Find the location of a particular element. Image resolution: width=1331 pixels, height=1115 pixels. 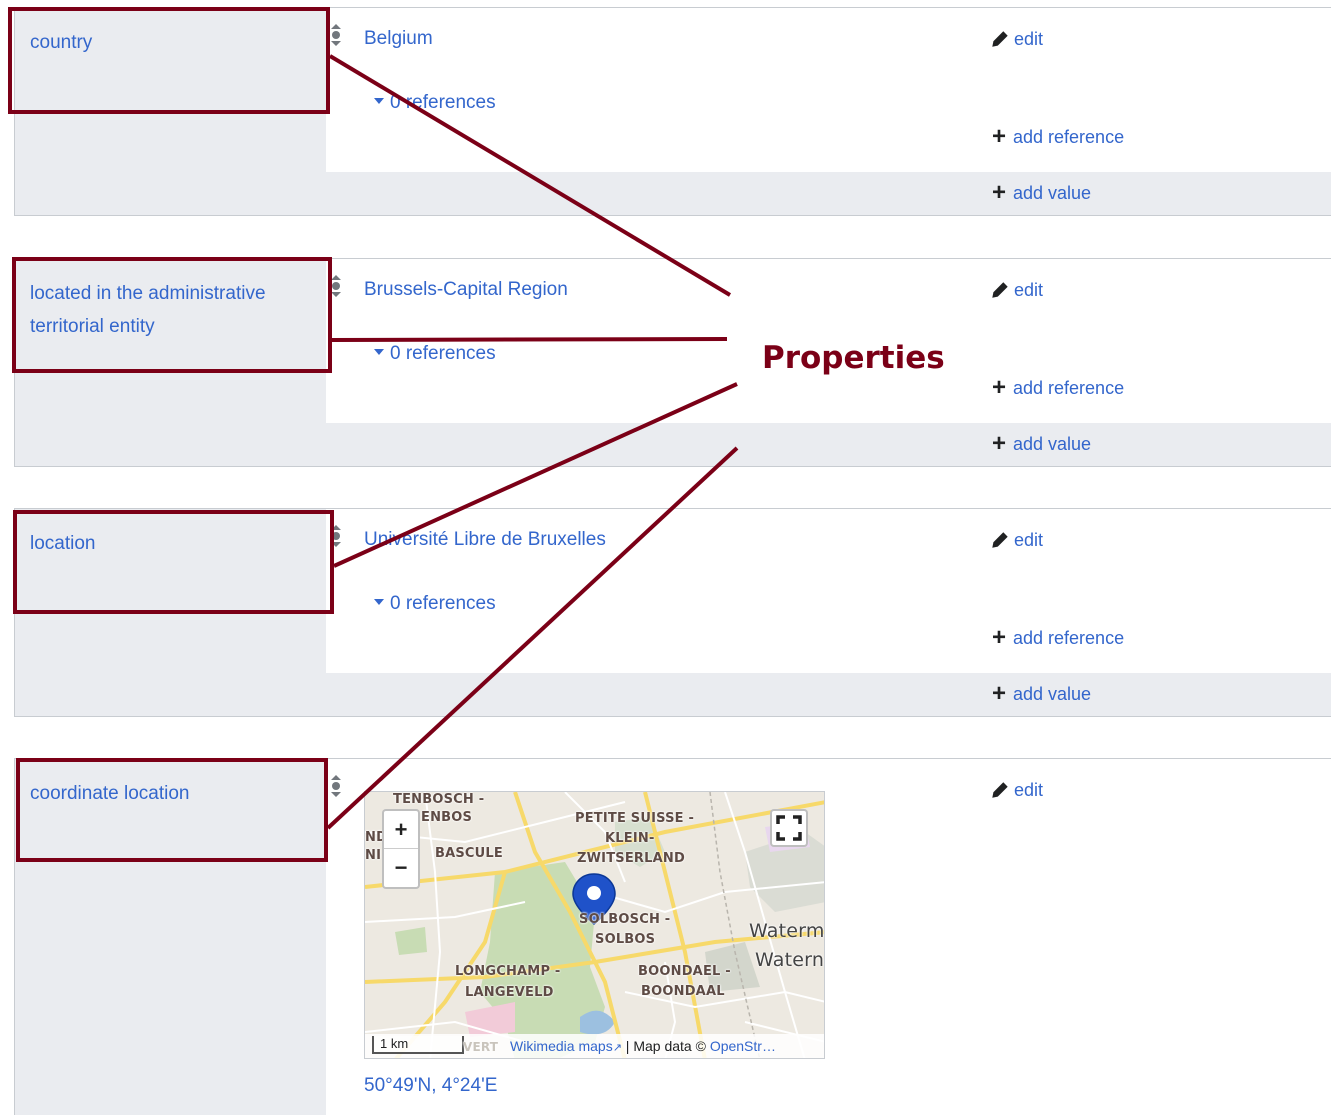

value-link: Belgium is located at coordinates (398, 39).